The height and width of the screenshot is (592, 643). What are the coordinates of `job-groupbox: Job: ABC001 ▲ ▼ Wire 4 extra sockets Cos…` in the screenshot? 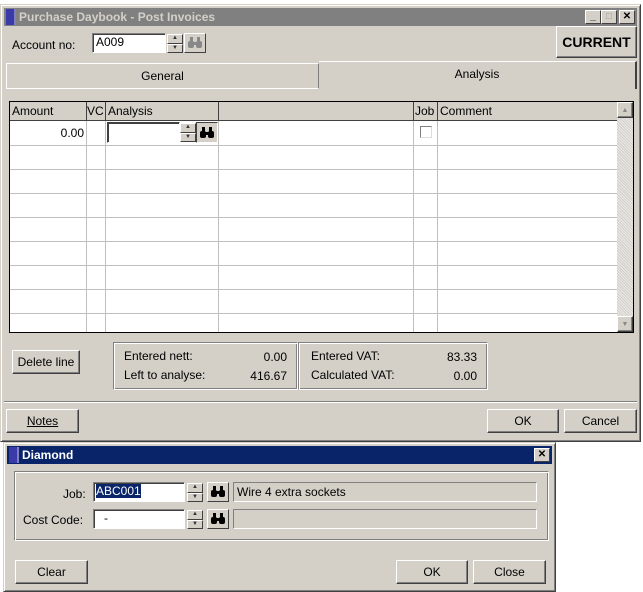 It's located at (281, 506).